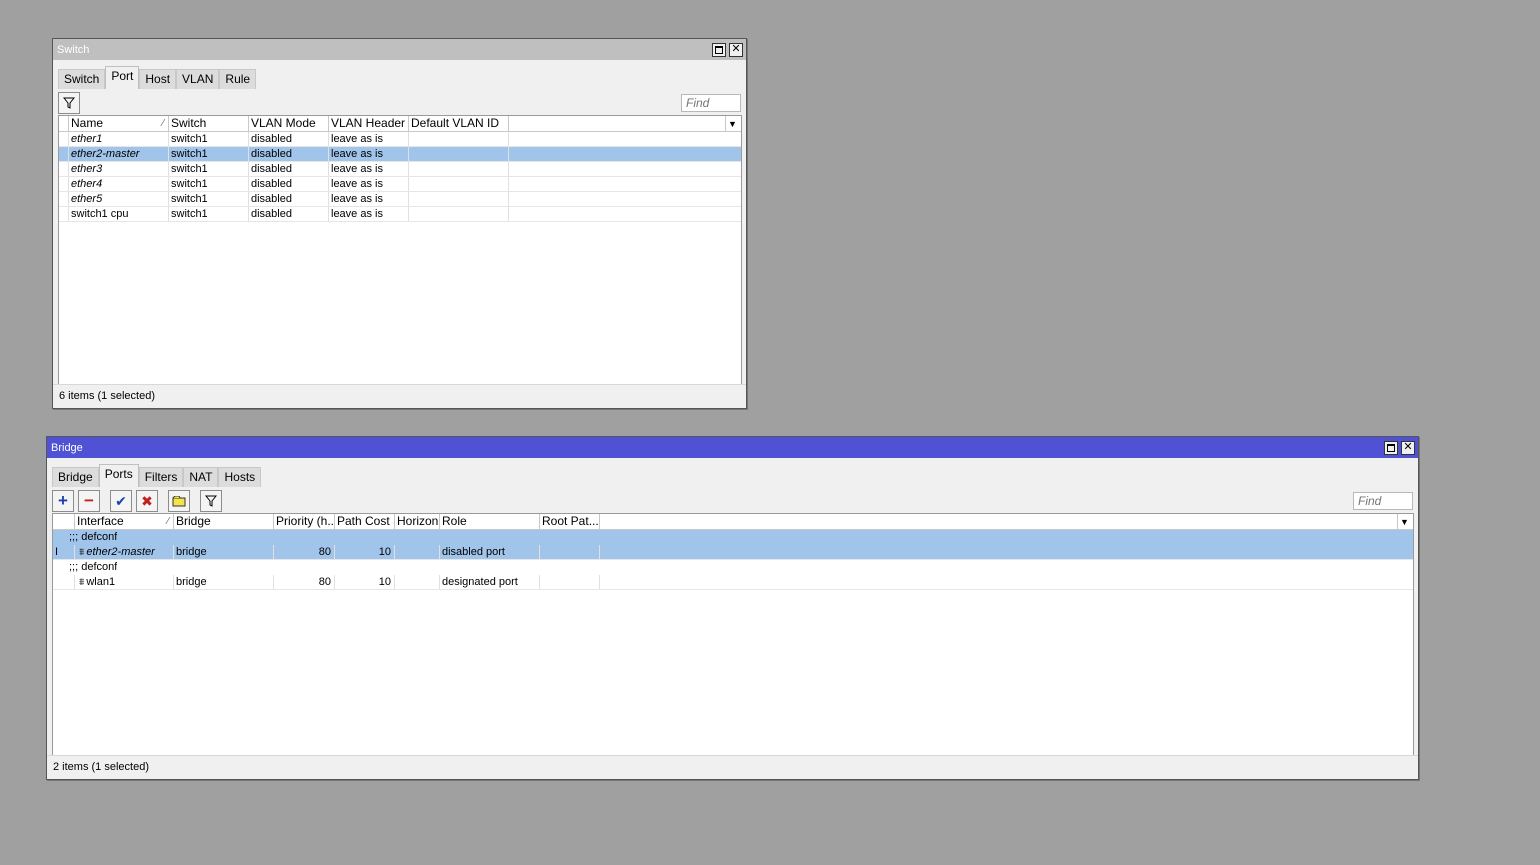  Describe the element at coordinates (400, 154) in the screenshot. I see `table-row: ether2-master switch1 disabled leave as is` at that location.